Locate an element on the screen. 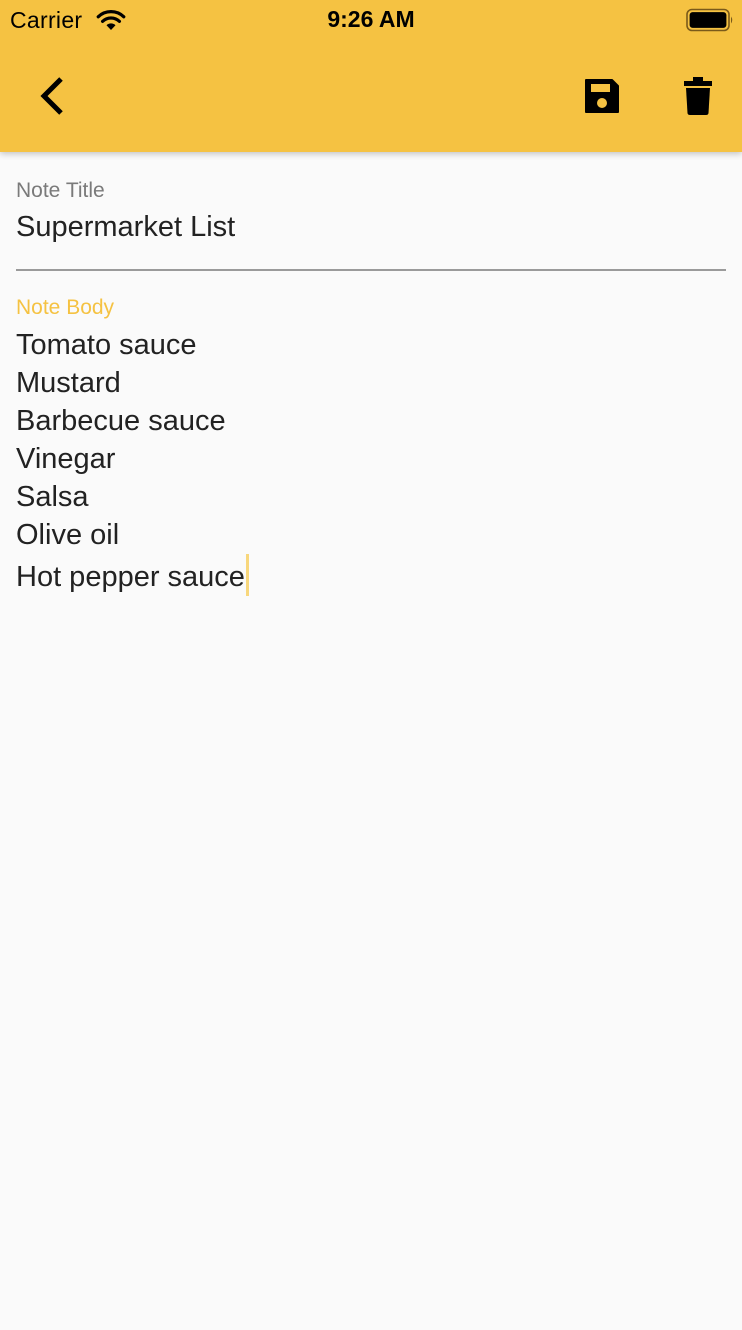 The image size is (742, 1330). note-body-line: Salsa is located at coordinates (52, 497).